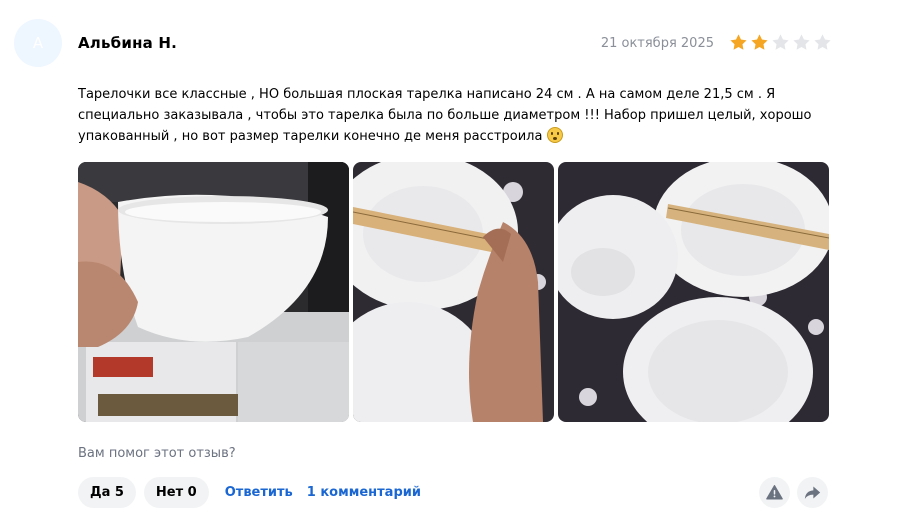 This screenshot has height=517, width=915. What do you see at coordinates (657, 43) in the screenshot?
I see `review-date: 21 октября 2025` at bounding box center [657, 43].